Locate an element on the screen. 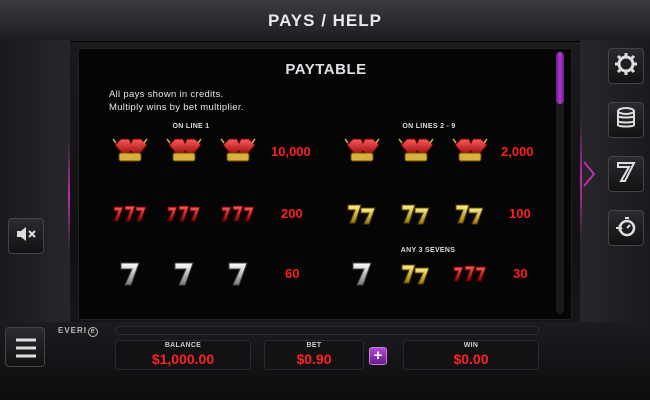 This screenshot has height=400, width=650. bet-display: BET $0.90 is located at coordinates (314, 355).